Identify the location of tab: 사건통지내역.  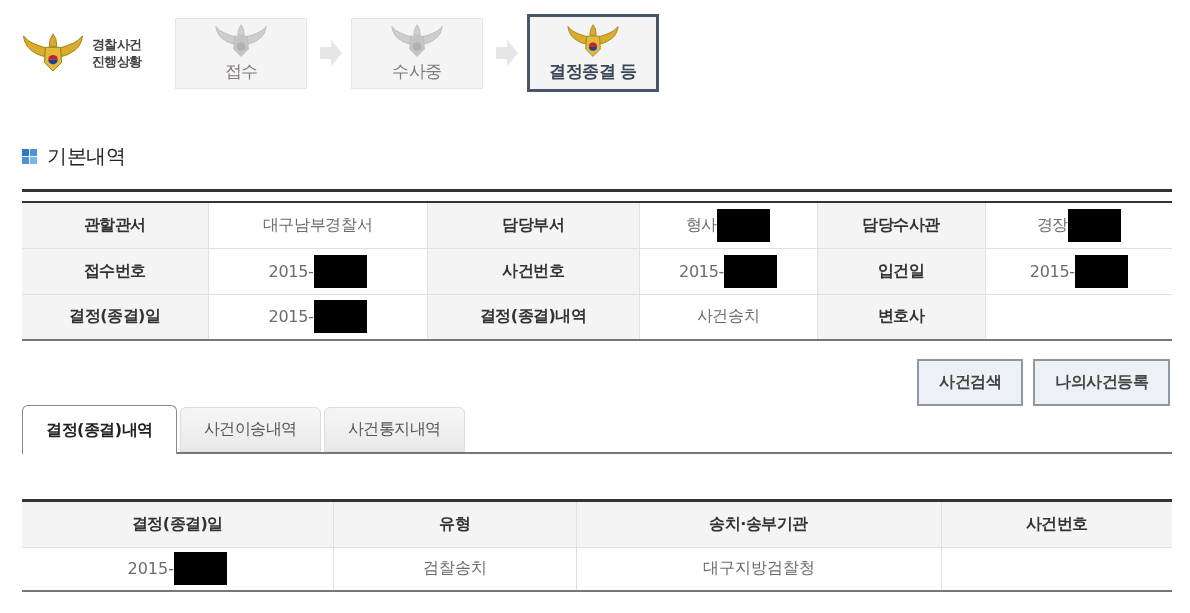
(394, 429).